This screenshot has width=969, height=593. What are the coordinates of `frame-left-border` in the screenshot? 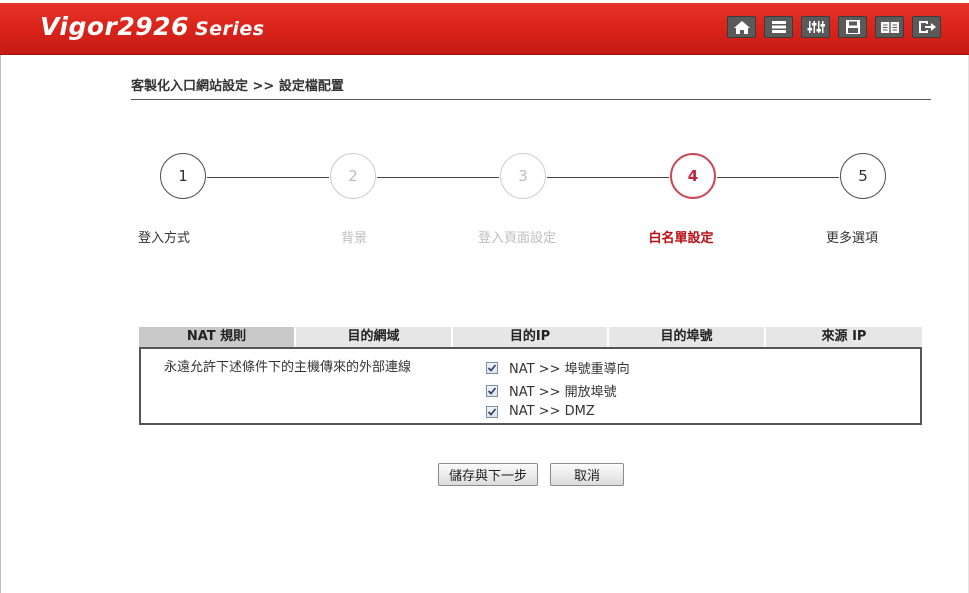 It's located at (0, 324).